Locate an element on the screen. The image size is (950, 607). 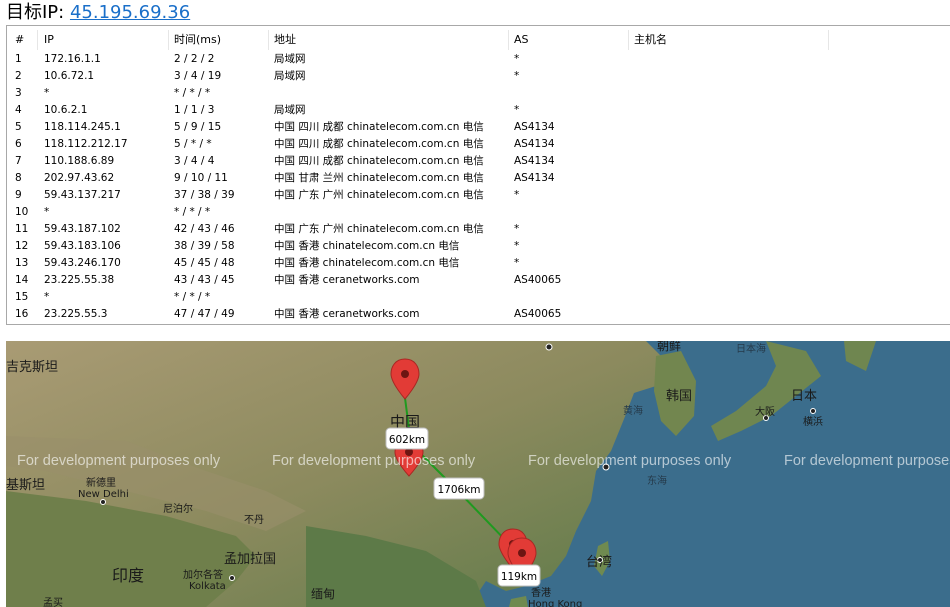
map-label-hong-kong-cn: 香港 is located at coordinates (541, 593).